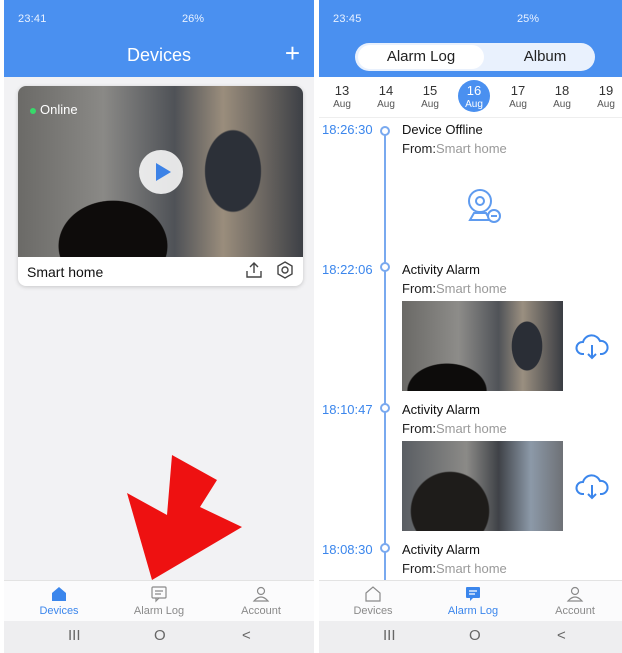  What do you see at coordinates (347, 19) in the screenshot?
I see `status-time: 23:45` at bounding box center [347, 19].